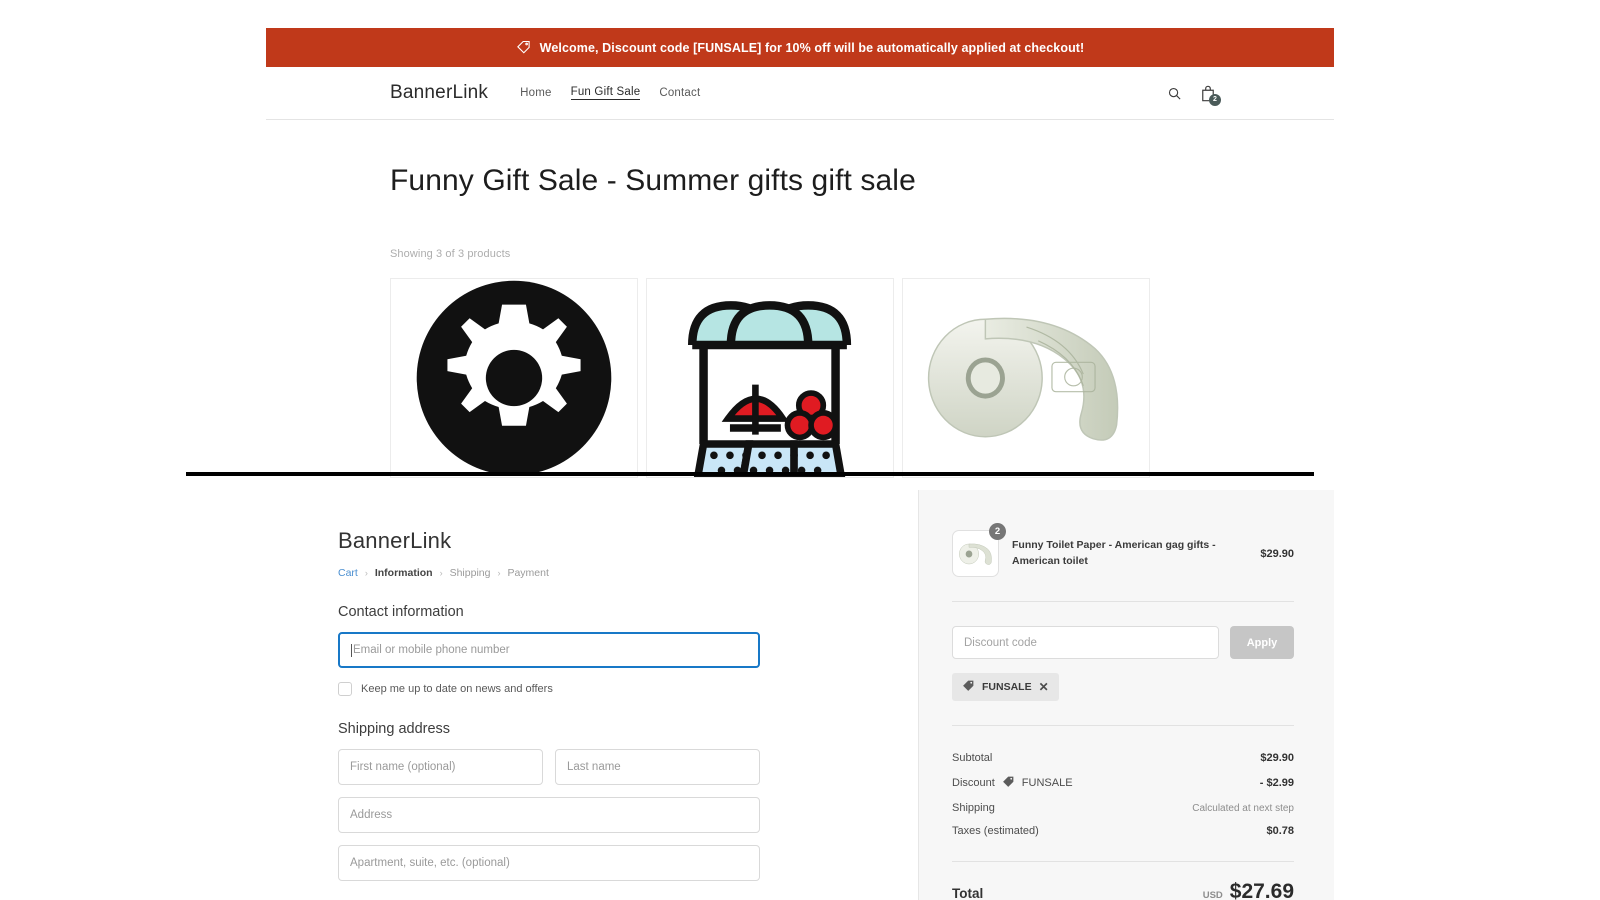 Image resolution: width=1600 pixels, height=900 pixels. I want to click on breadcrumb-item-payment: Payment, so click(527, 573).